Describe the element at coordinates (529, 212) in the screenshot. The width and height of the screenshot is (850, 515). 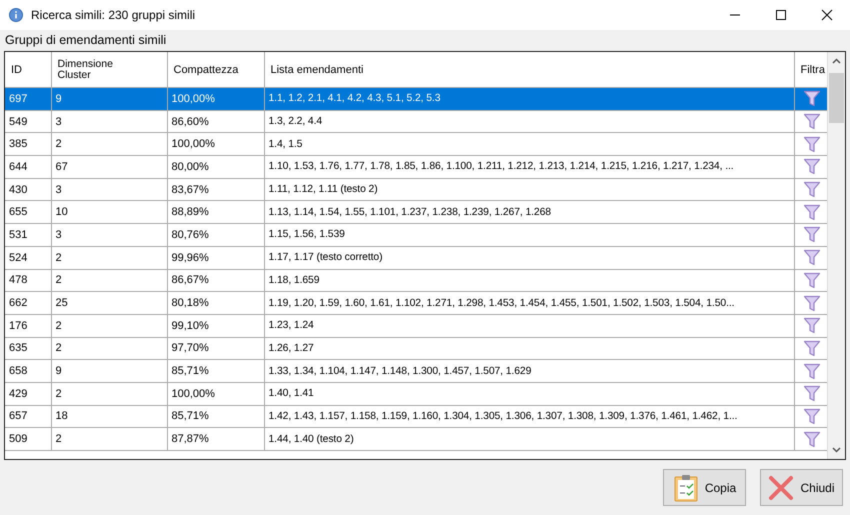
I see `table-cell: 1.13, 1.14, 1.54, 1.55, 1.101, 1.237, 1.238, 1.239, 1.267, 1.268` at that location.